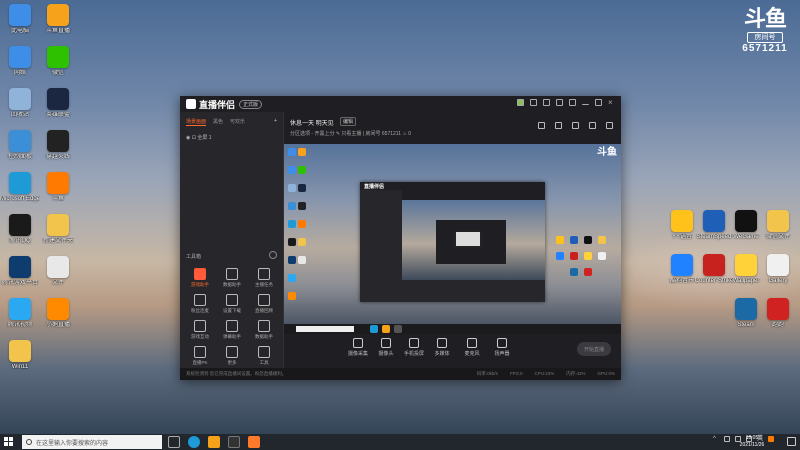 The height and width of the screenshot is (450, 800). What do you see at coordinates (20, 141) in the screenshot?
I see `control-panel-icon` at bounding box center [20, 141].